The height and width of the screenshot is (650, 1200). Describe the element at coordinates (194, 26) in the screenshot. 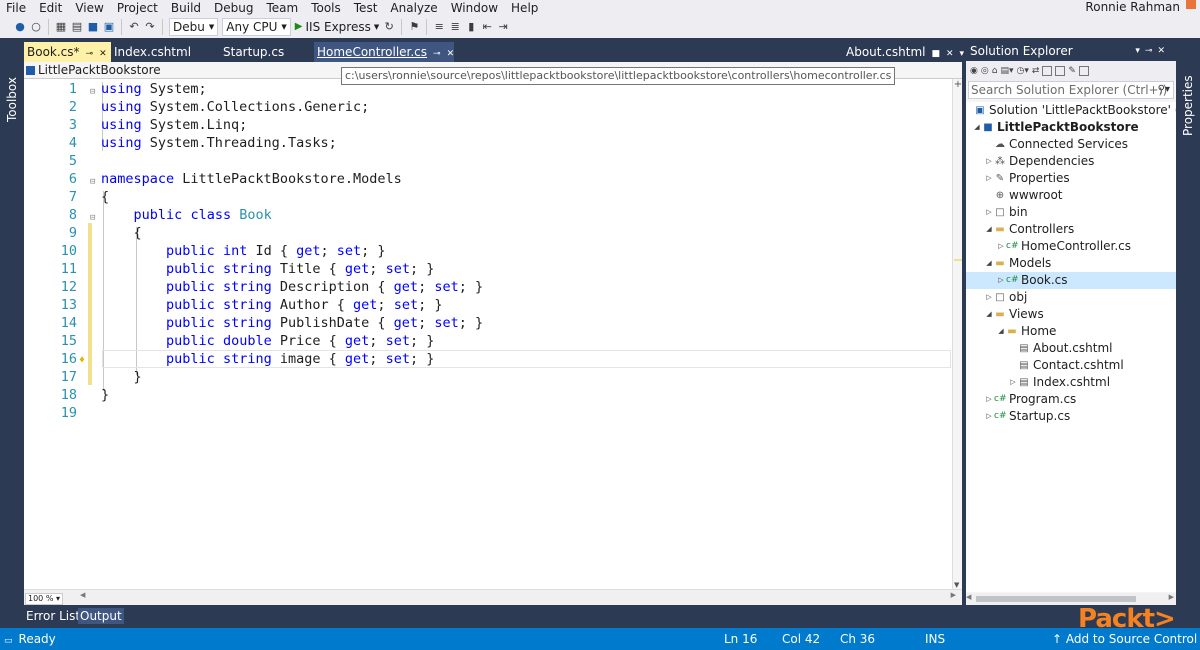

I see `solution-configuration-select: Debu ▼` at that location.